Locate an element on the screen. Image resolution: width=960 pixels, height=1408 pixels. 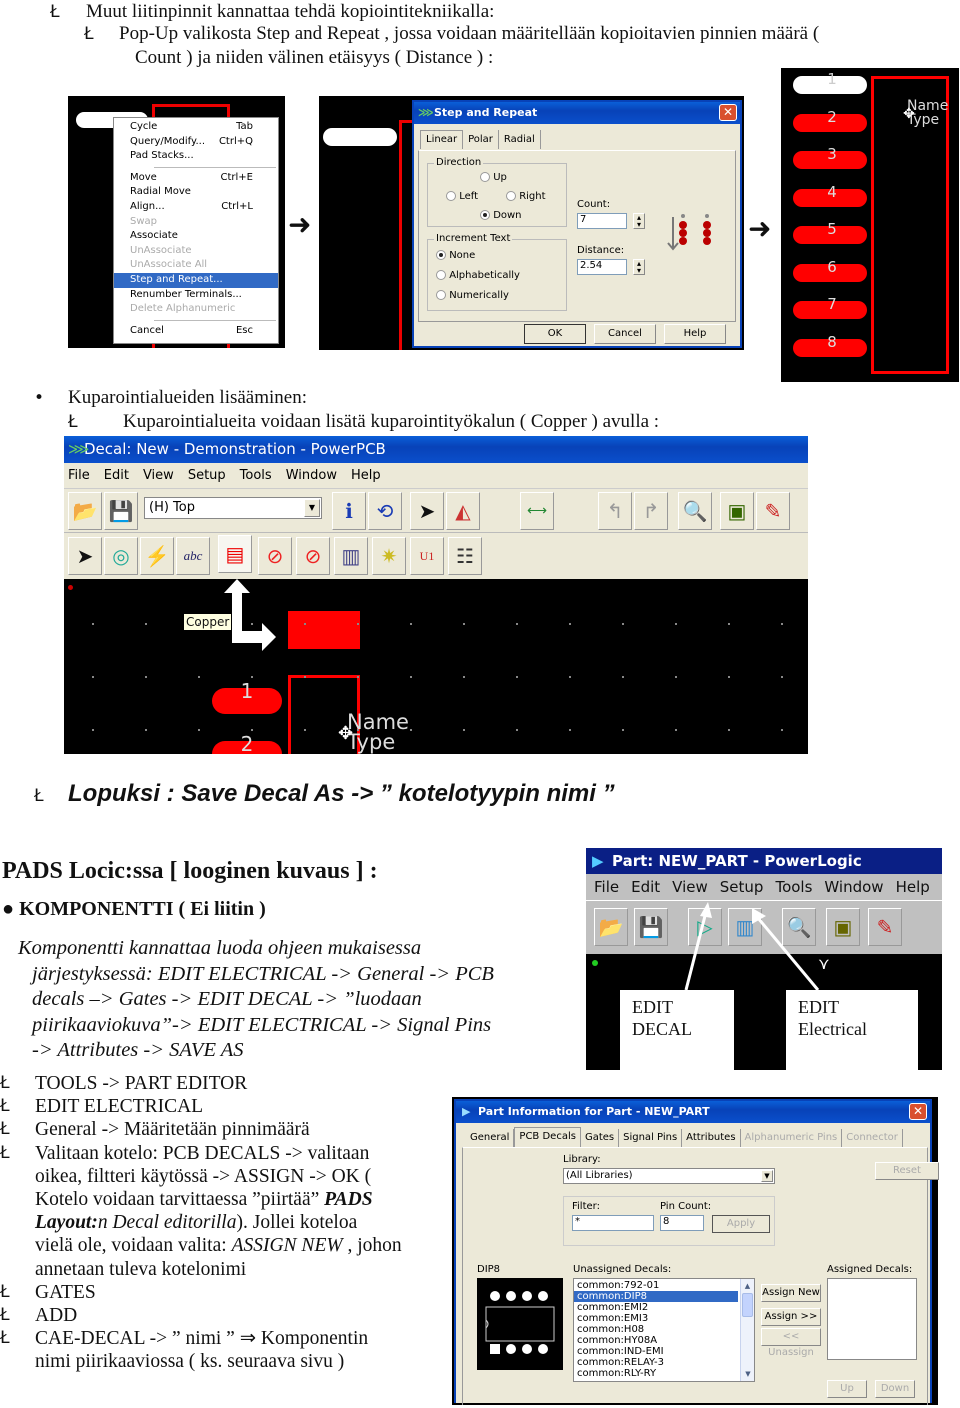
refresh-icon: ⟲ is located at coordinates (385, 511).